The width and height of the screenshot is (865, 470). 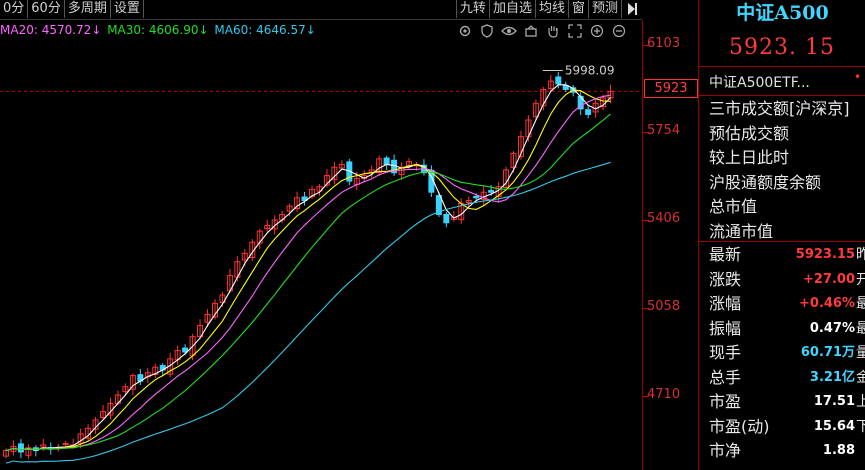 What do you see at coordinates (553, 31) in the screenshot?
I see `hand-icon` at bounding box center [553, 31].